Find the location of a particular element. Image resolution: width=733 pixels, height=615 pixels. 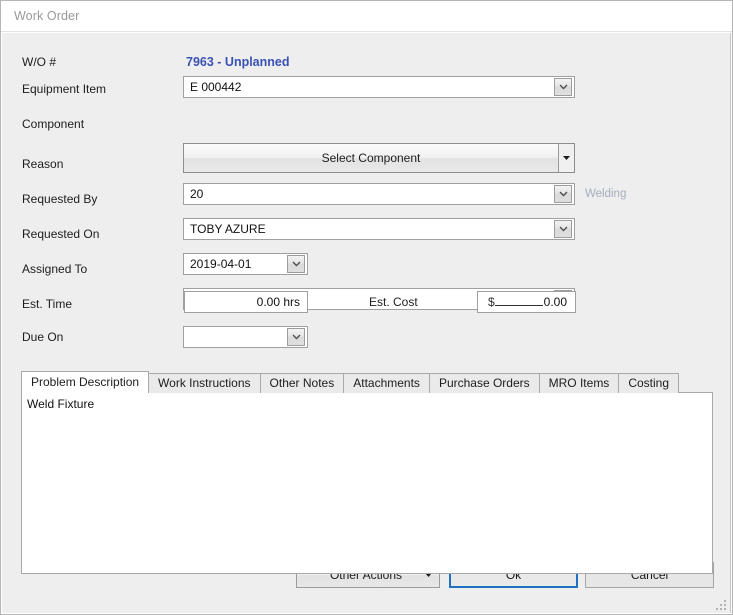

reason-label: Reason is located at coordinates (43, 164).